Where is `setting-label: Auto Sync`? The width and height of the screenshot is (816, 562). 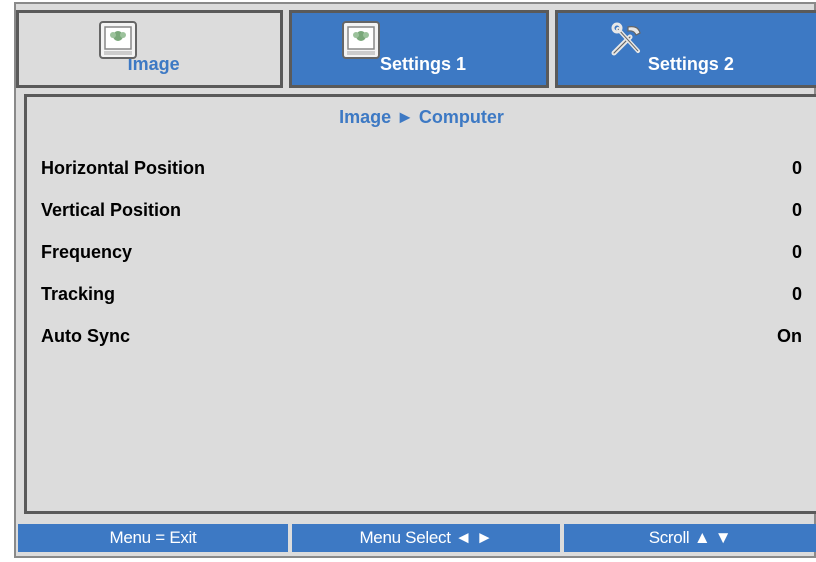
setting-label: Auto Sync is located at coordinates (86, 335).